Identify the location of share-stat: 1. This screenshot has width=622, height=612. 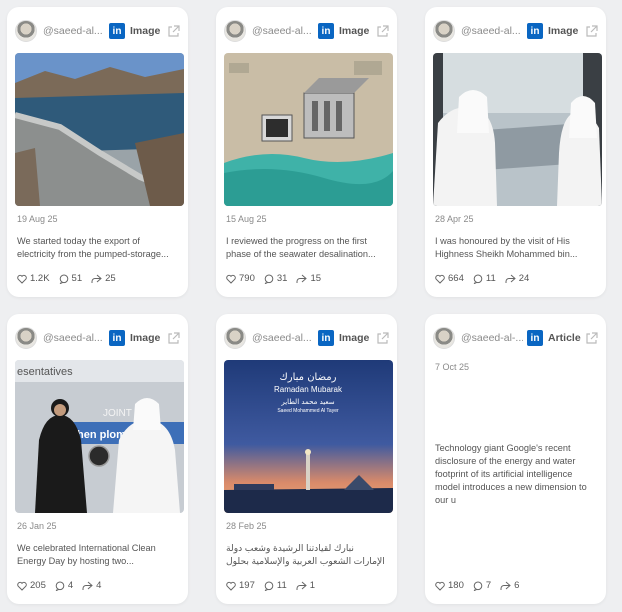
(305, 585).